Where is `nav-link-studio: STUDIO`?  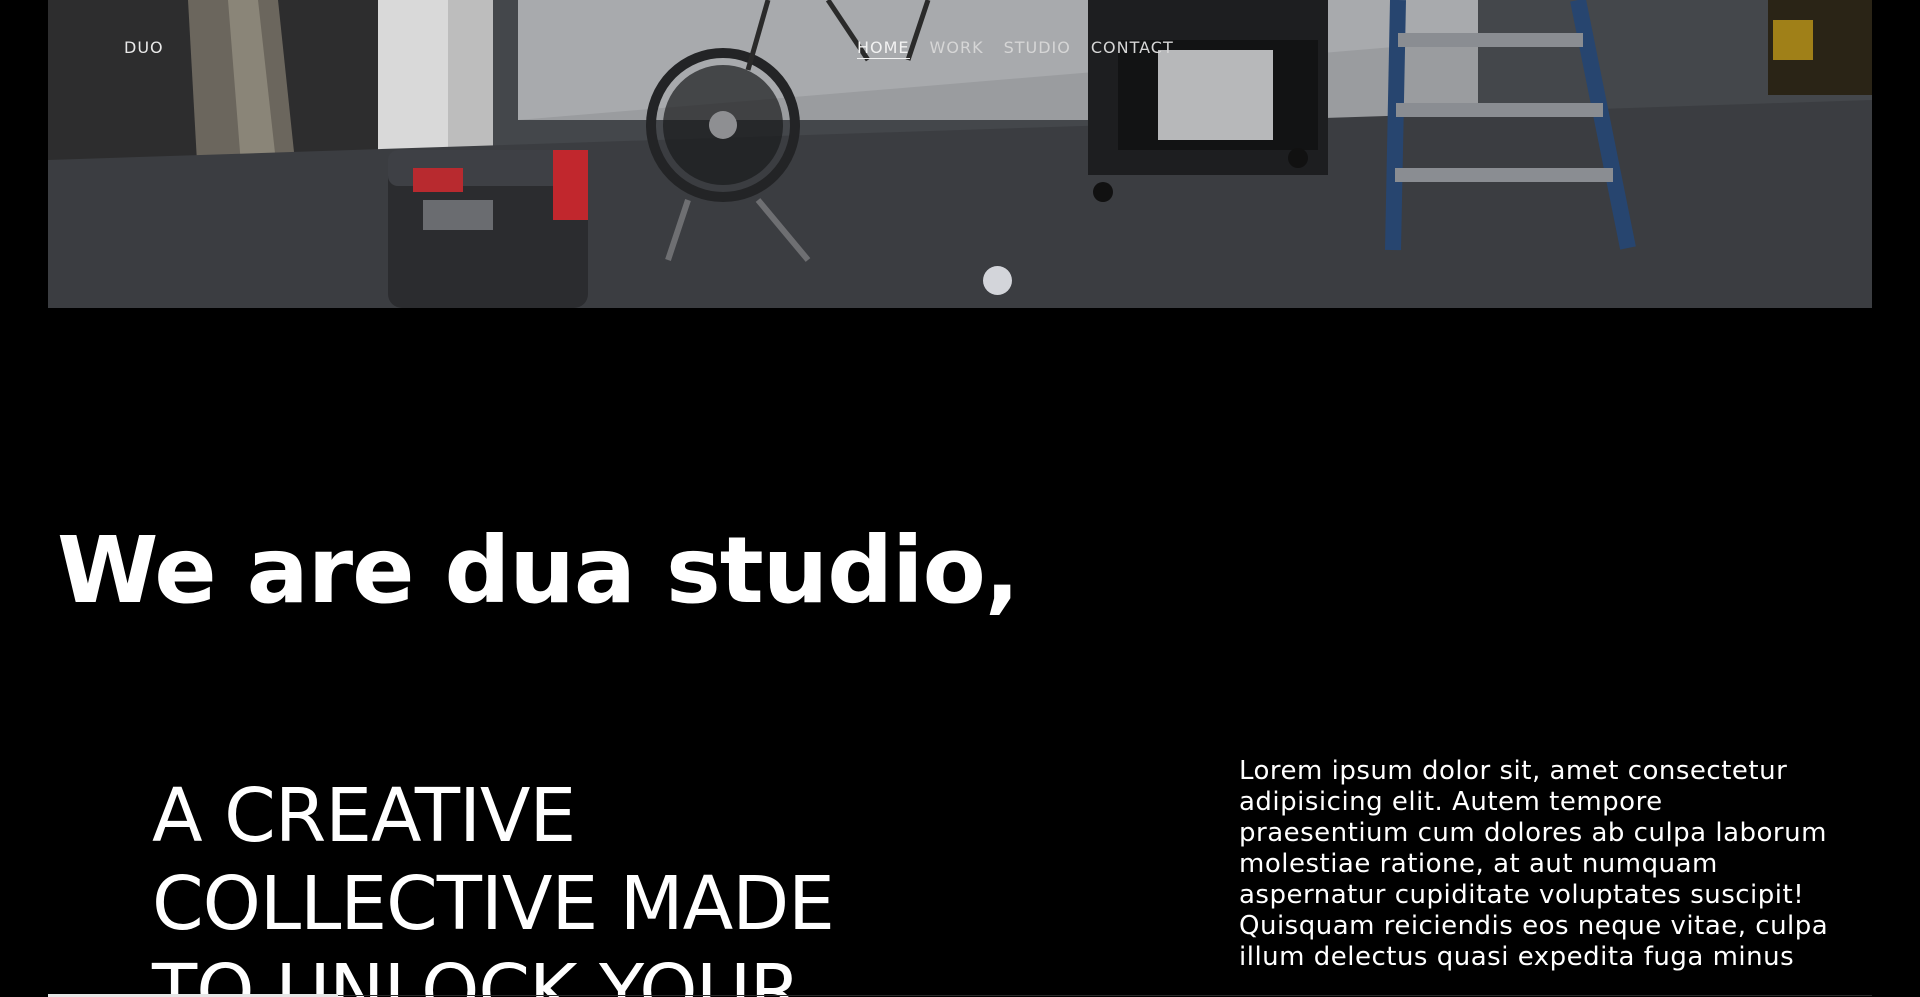
nav-link-studio: STUDIO is located at coordinates (1037, 48).